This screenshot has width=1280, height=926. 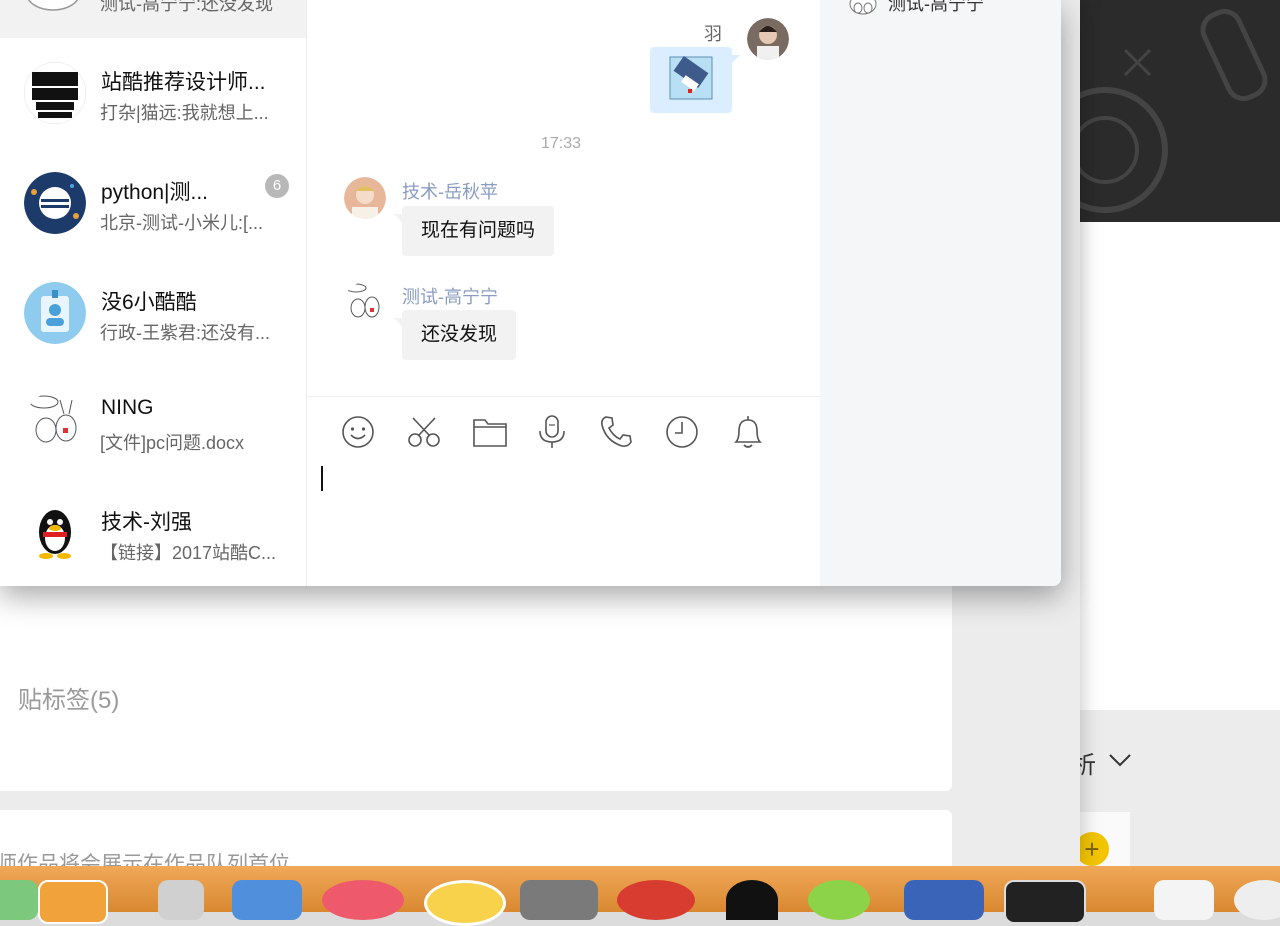 What do you see at coordinates (277, 186) in the screenshot?
I see `unread-badge: 6` at bounding box center [277, 186].